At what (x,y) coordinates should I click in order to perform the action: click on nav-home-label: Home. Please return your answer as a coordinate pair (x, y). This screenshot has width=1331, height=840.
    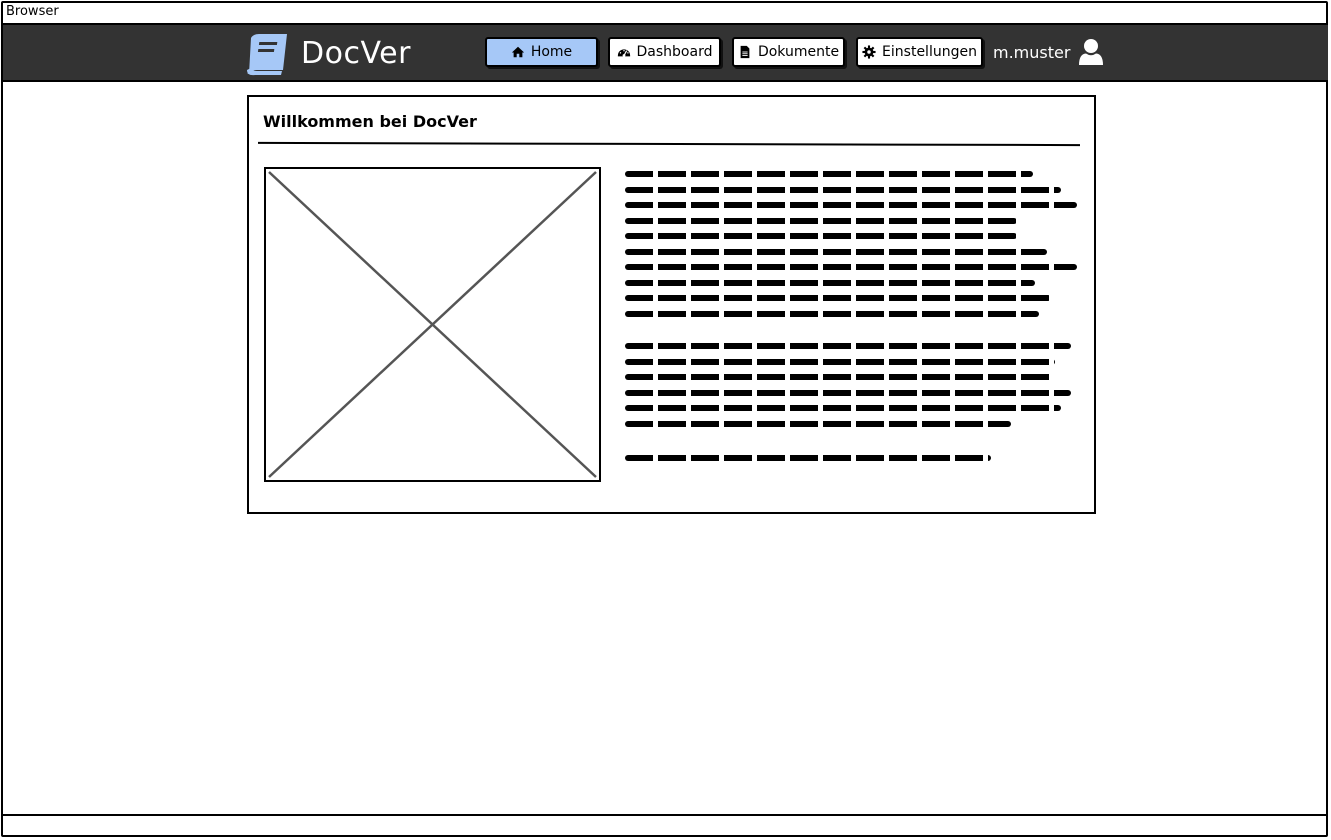
    Looking at the image, I should click on (551, 52).